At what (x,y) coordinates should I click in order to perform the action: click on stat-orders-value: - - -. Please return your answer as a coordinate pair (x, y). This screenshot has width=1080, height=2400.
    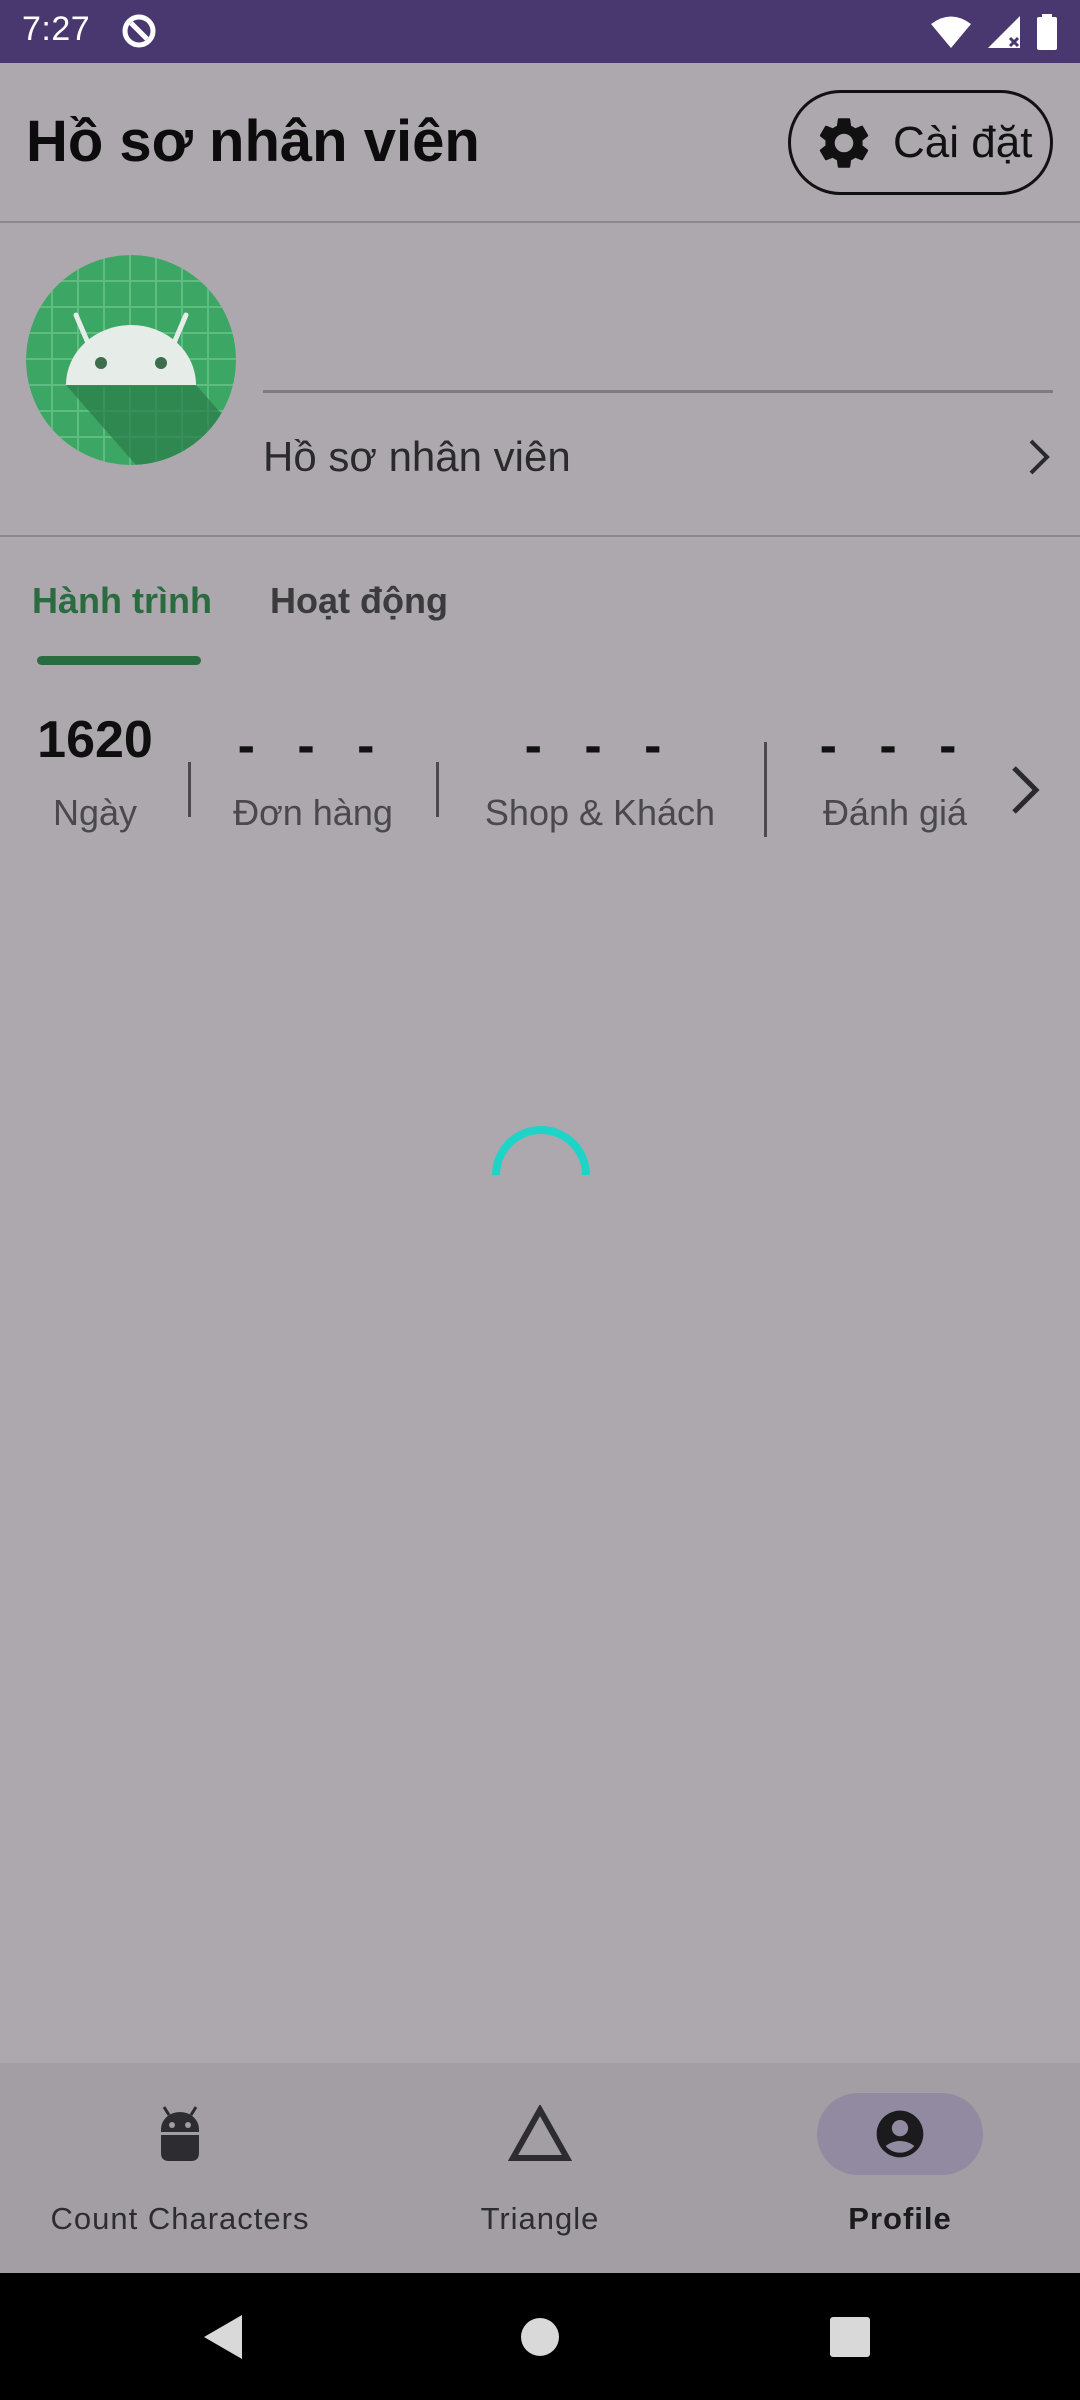
    Looking at the image, I should click on (313, 746).